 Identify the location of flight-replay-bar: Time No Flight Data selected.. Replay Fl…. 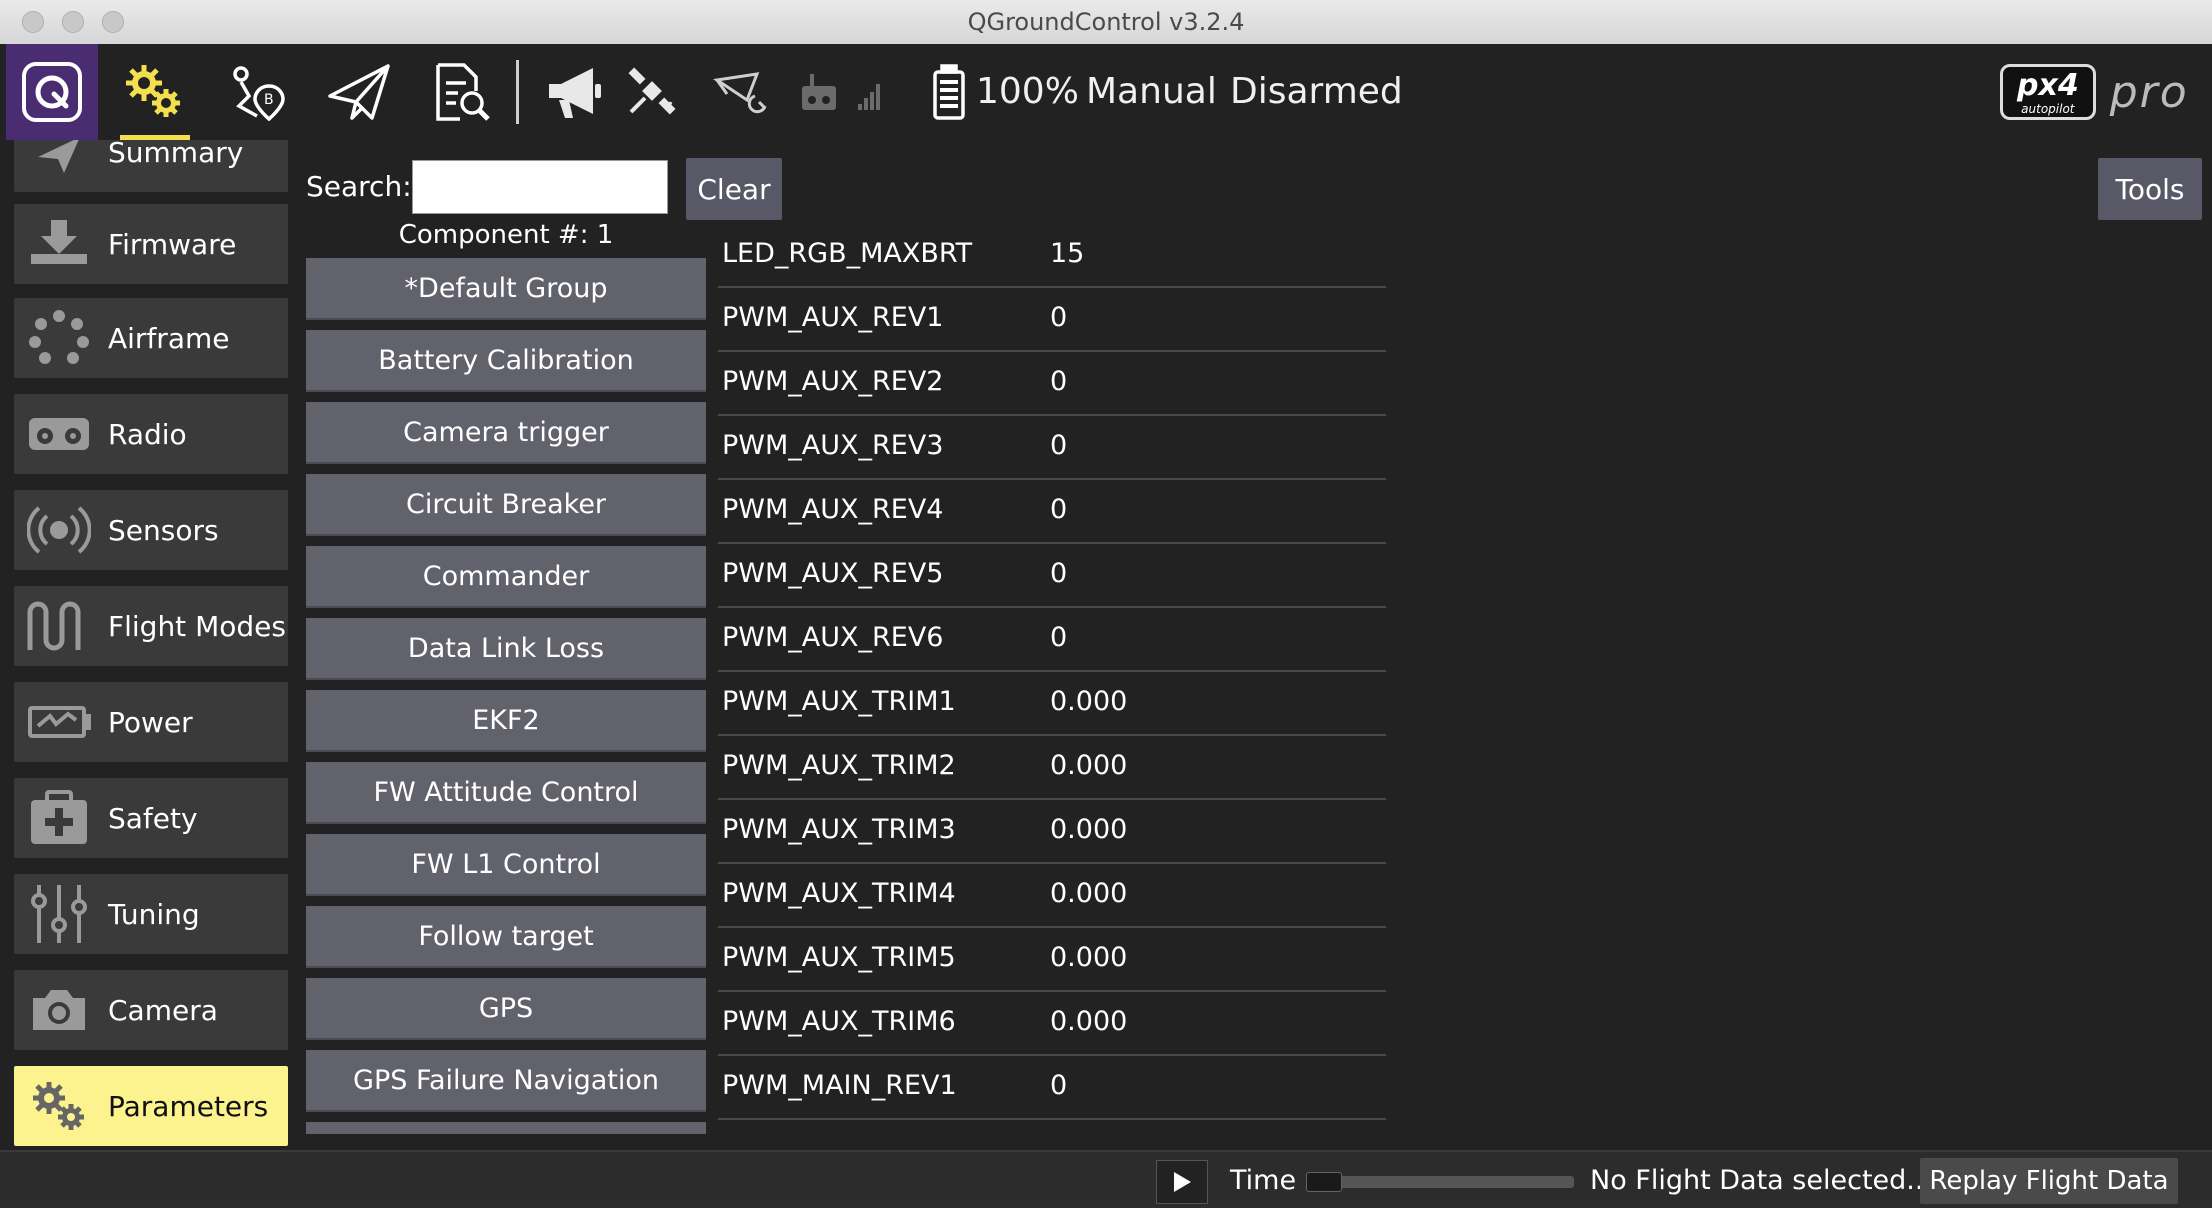
(1106, 1179).